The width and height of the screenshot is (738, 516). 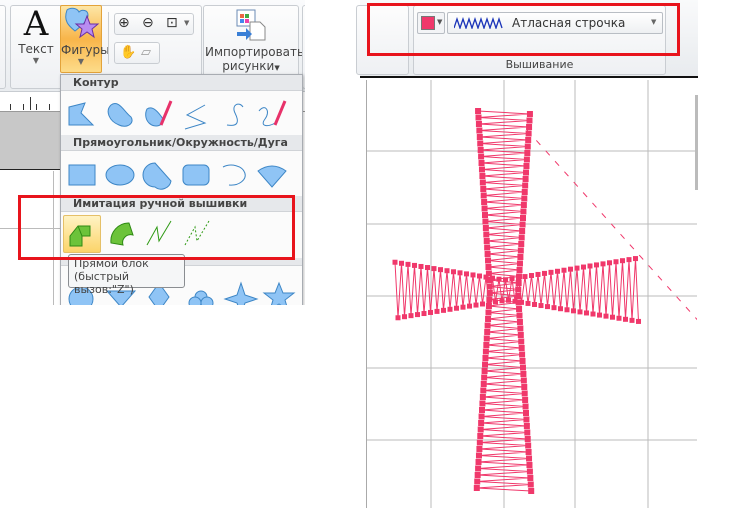 What do you see at coordinates (158, 115) in the screenshot?
I see `freehand-closed-icon` at bounding box center [158, 115].